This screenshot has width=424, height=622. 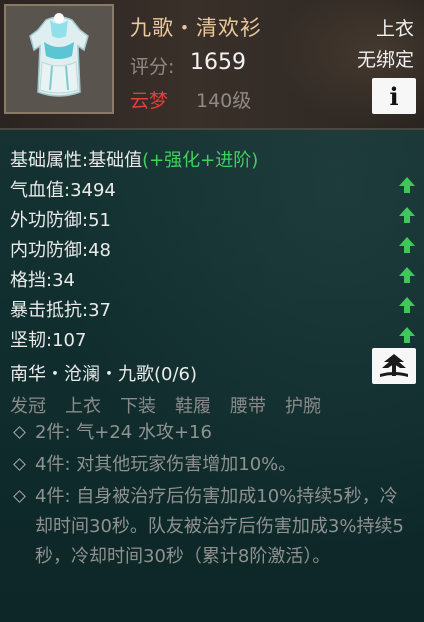 What do you see at coordinates (93, 190) in the screenshot?
I see `attribute-value: 3494` at bounding box center [93, 190].